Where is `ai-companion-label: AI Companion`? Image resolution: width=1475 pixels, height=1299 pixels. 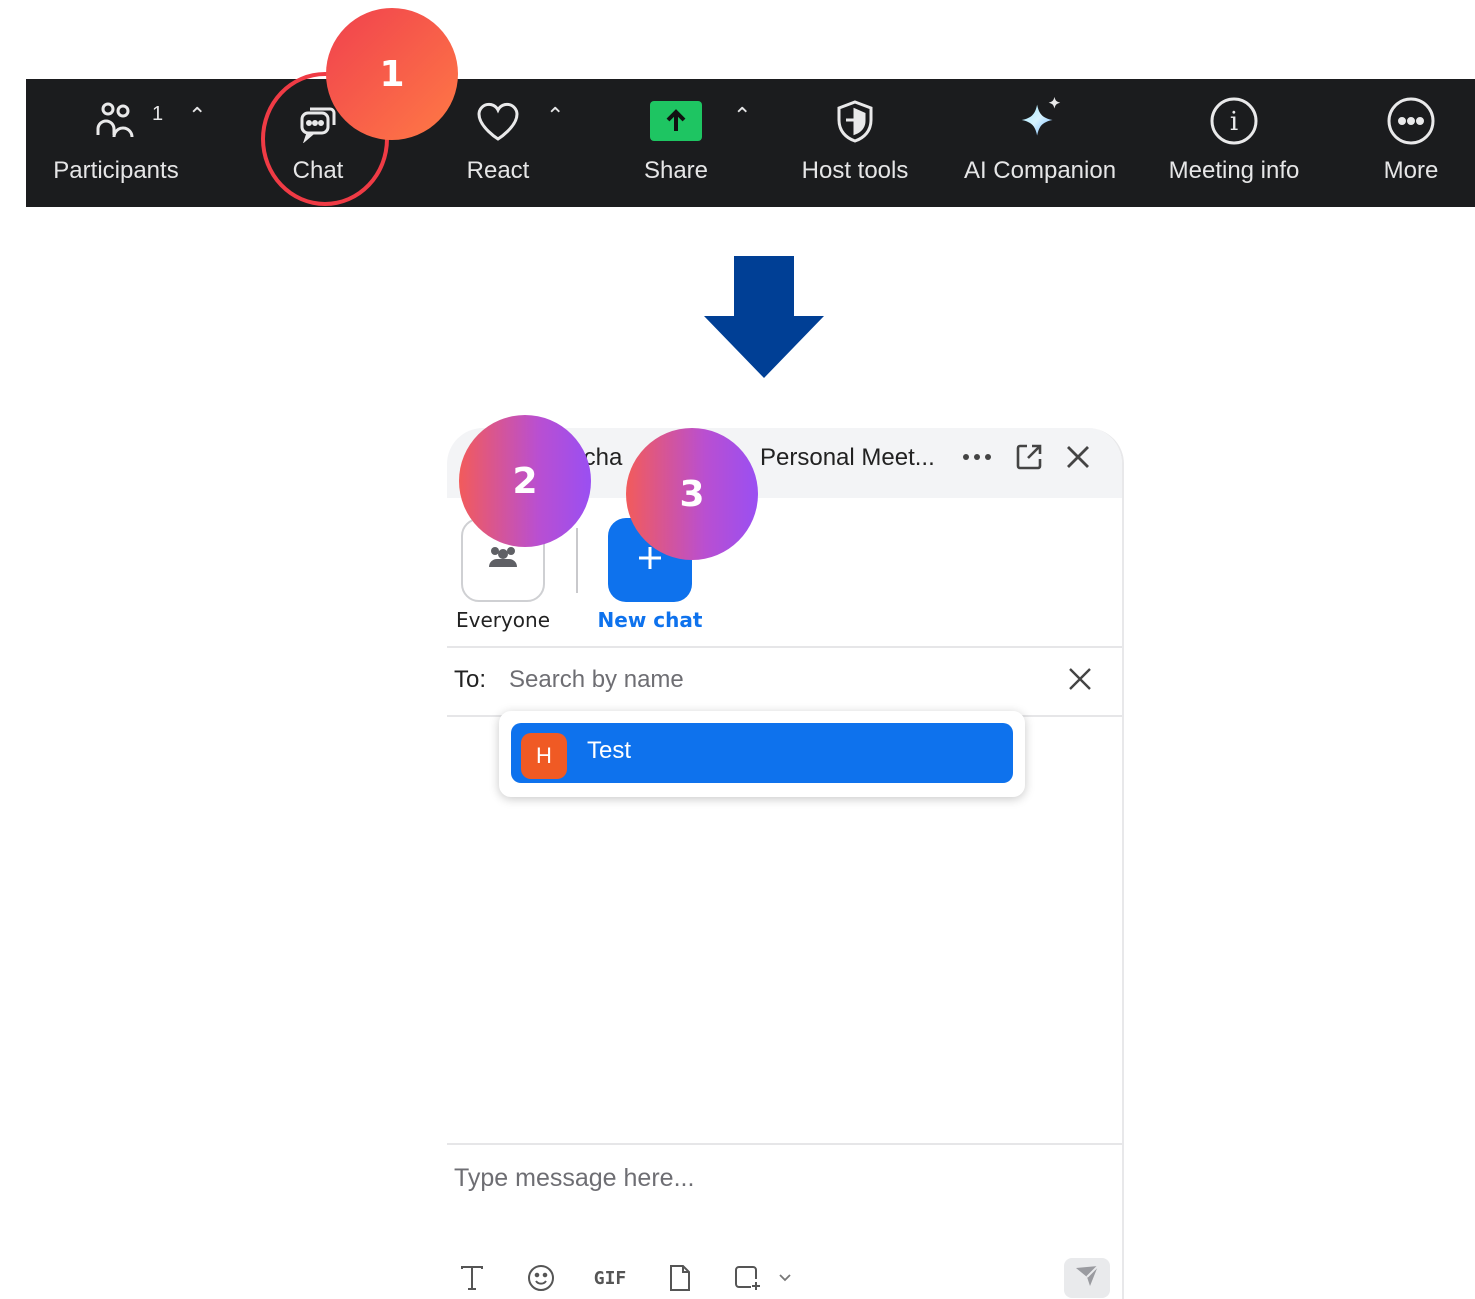 ai-companion-label: AI Companion is located at coordinates (1040, 170).